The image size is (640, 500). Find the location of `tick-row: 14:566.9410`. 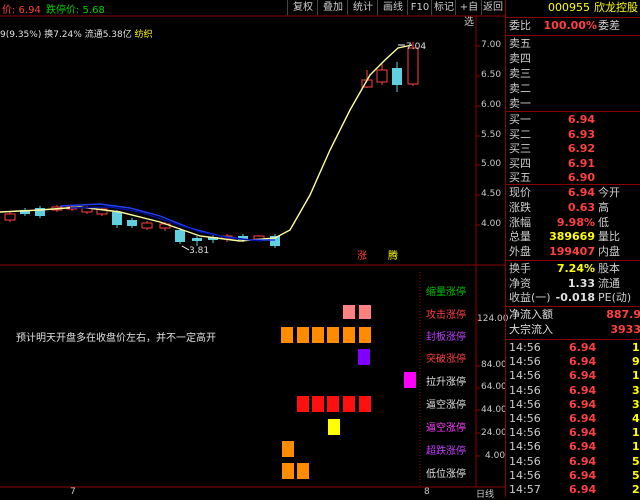

tick-row: 14:566.9410 is located at coordinates (574, 433).